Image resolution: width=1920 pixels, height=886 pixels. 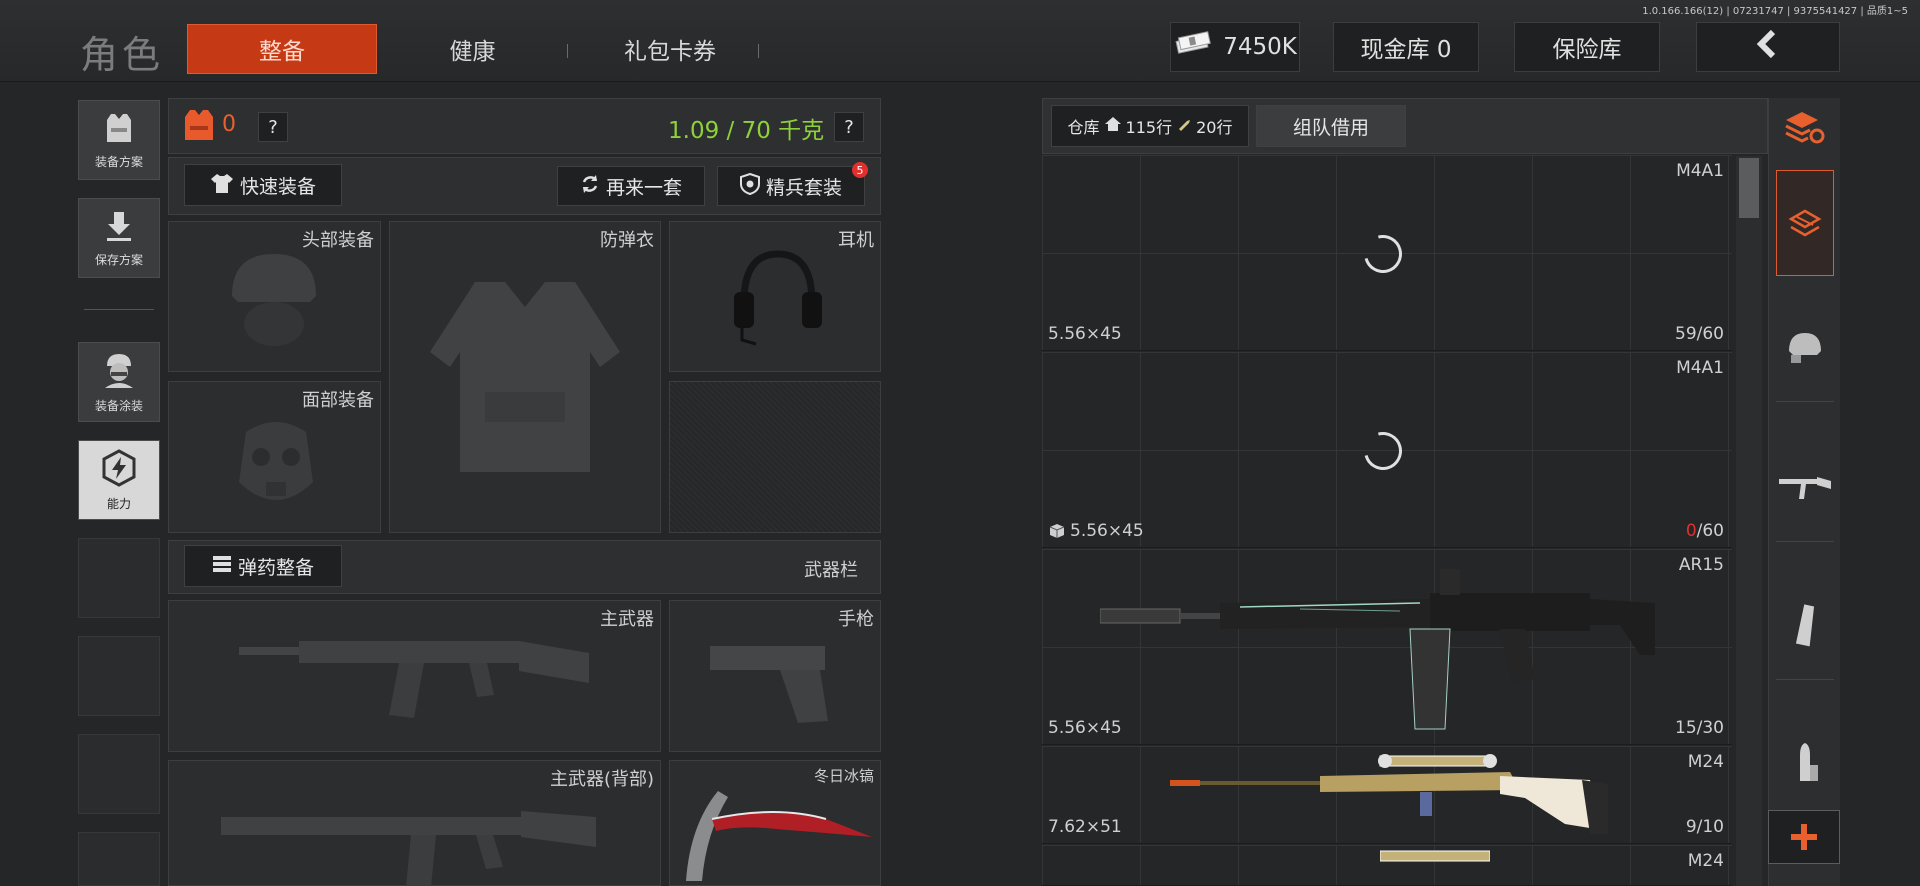 I want to click on vest-slot: 防弹衣, so click(x=525, y=377).